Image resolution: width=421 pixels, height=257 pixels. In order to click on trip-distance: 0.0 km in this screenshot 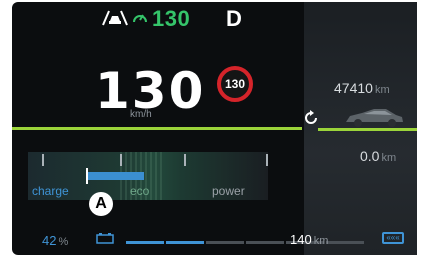, I will do `click(378, 156)`.